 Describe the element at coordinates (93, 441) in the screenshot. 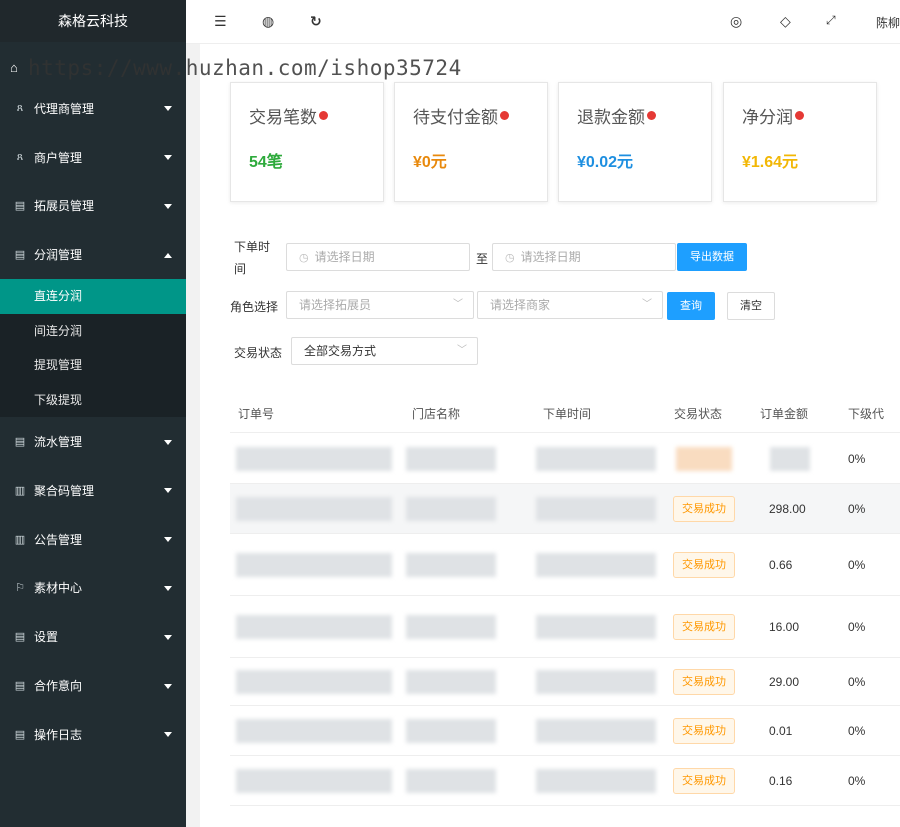

I see `sidebar-item: ▤ 流水管理` at that location.